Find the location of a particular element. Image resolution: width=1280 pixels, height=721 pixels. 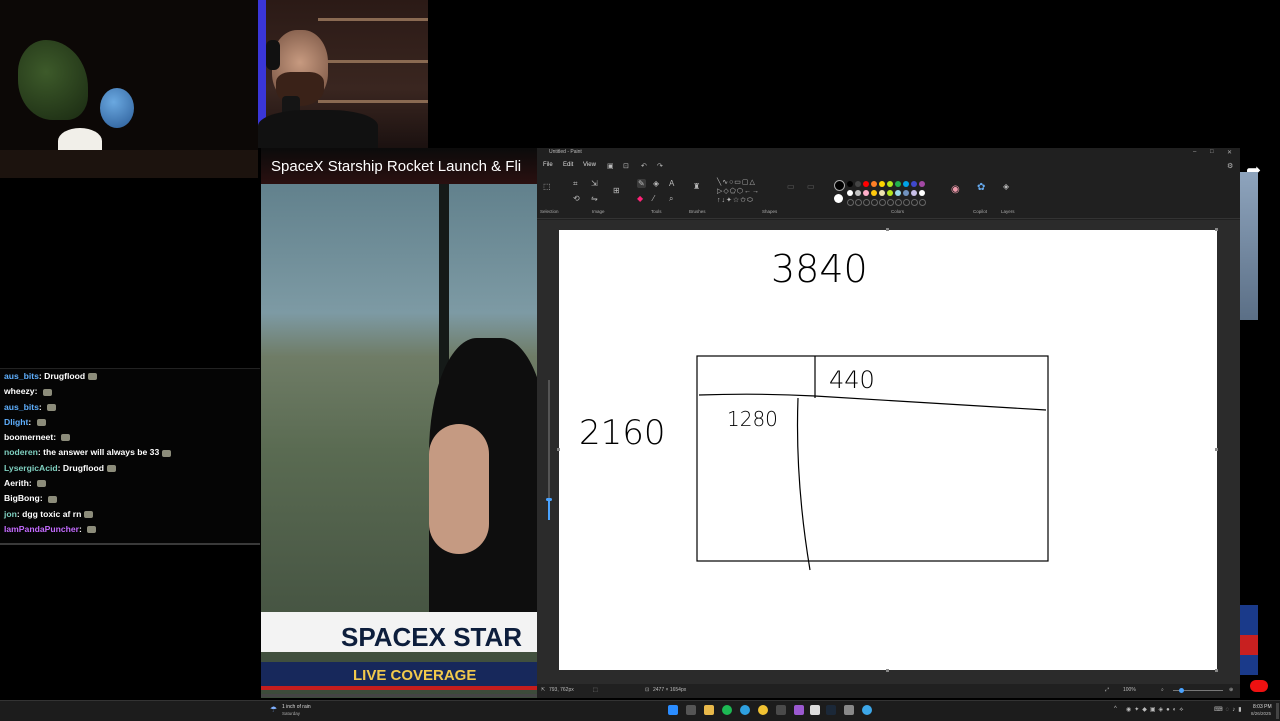

resize-icon: ⇲ is located at coordinates (594, 183).